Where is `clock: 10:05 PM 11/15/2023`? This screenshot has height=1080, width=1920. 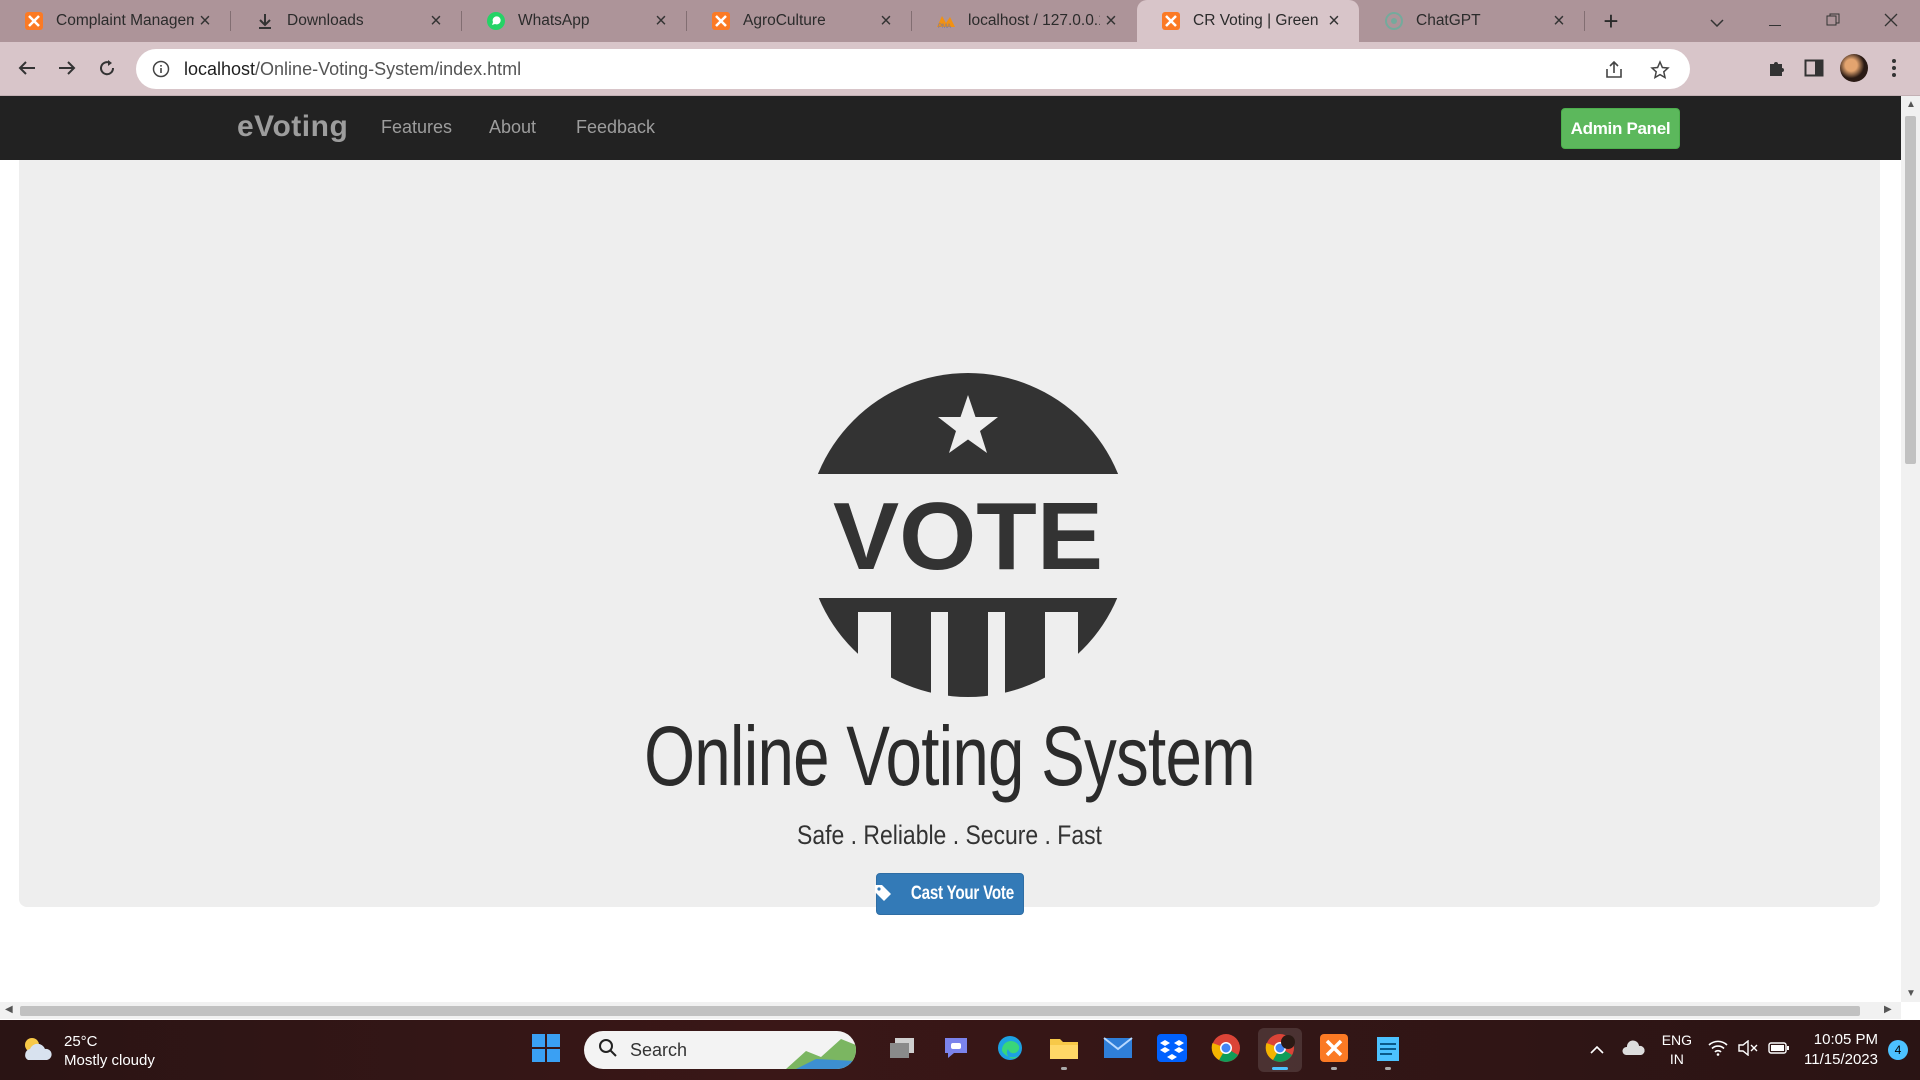
clock: 10:05 PM 11/15/2023 is located at coordinates (1841, 1050).